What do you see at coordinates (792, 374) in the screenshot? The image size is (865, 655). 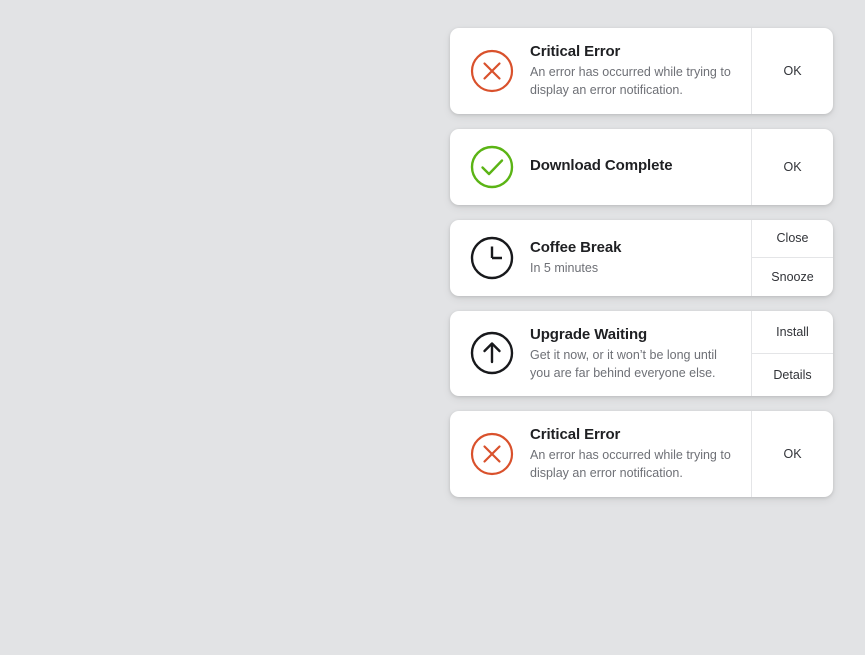 I see `details-button: Details` at bounding box center [792, 374].